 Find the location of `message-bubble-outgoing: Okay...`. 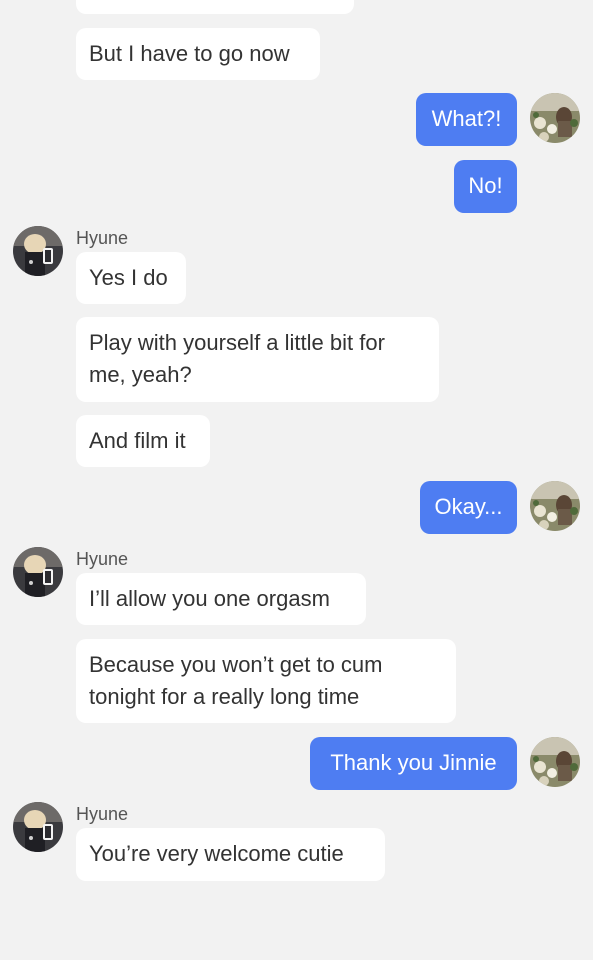

message-bubble-outgoing: Okay... is located at coordinates (468, 507).